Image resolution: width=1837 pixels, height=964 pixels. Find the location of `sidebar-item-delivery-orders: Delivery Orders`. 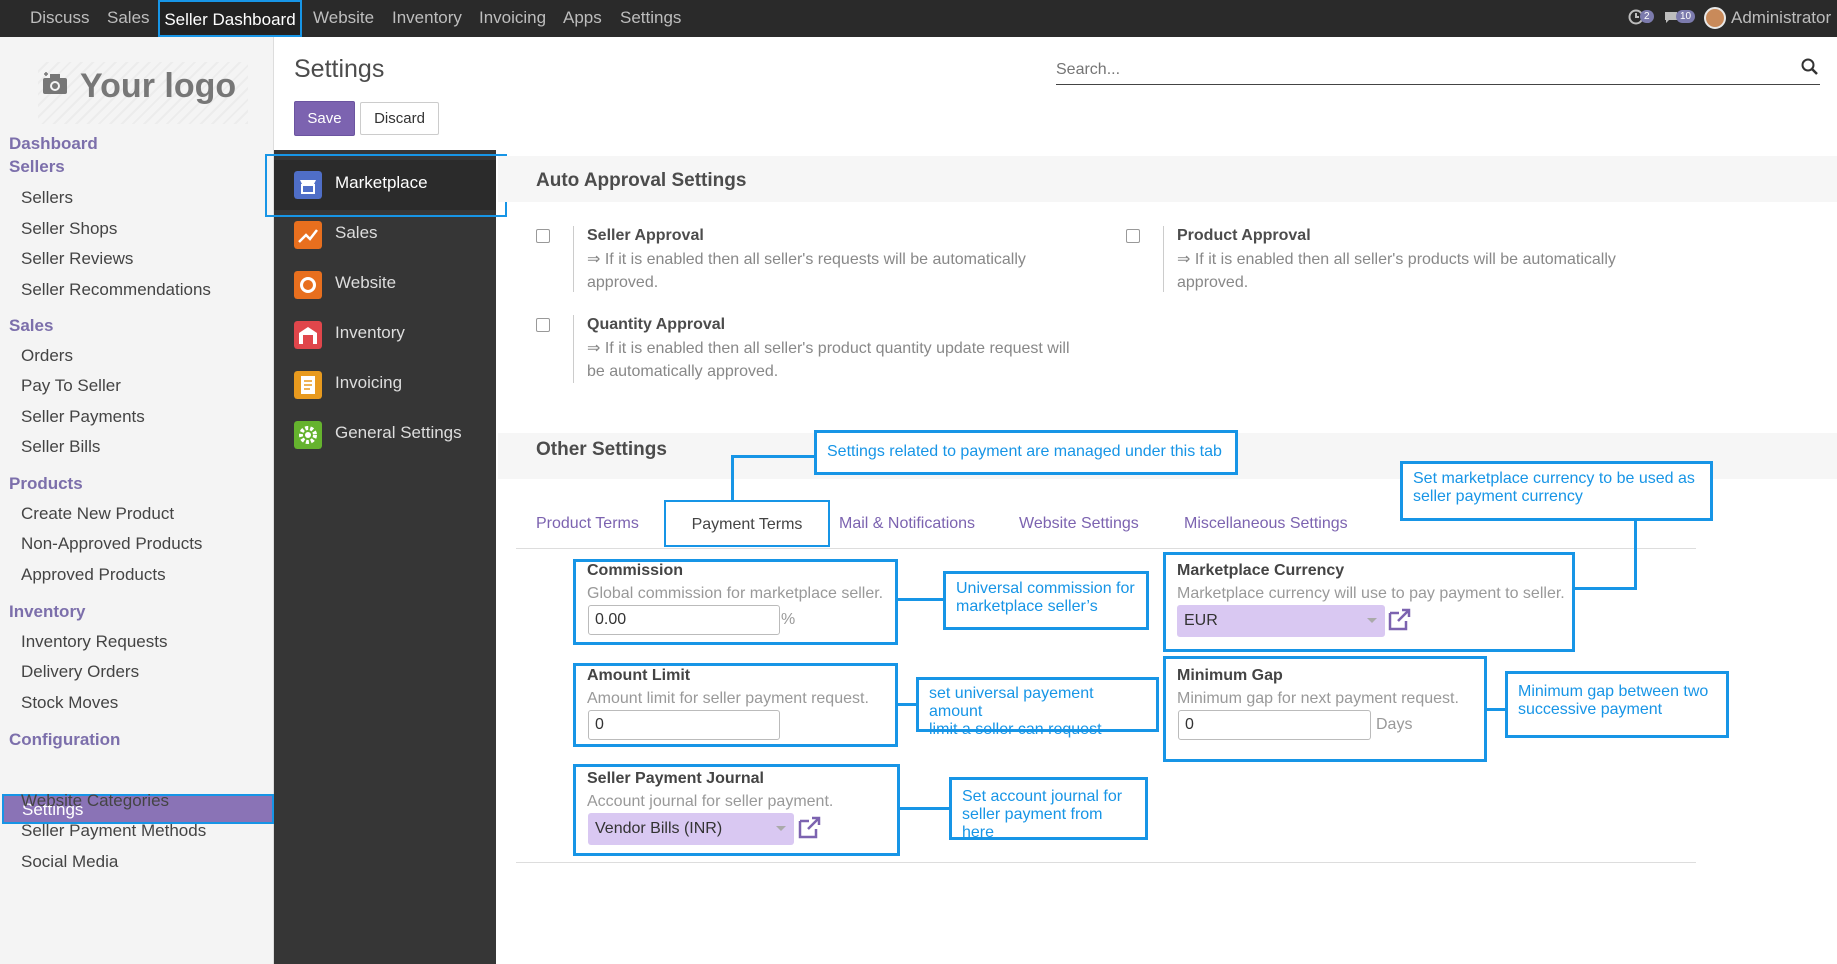

sidebar-item-delivery-orders: Delivery Orders is located at coordinates (80, 672).